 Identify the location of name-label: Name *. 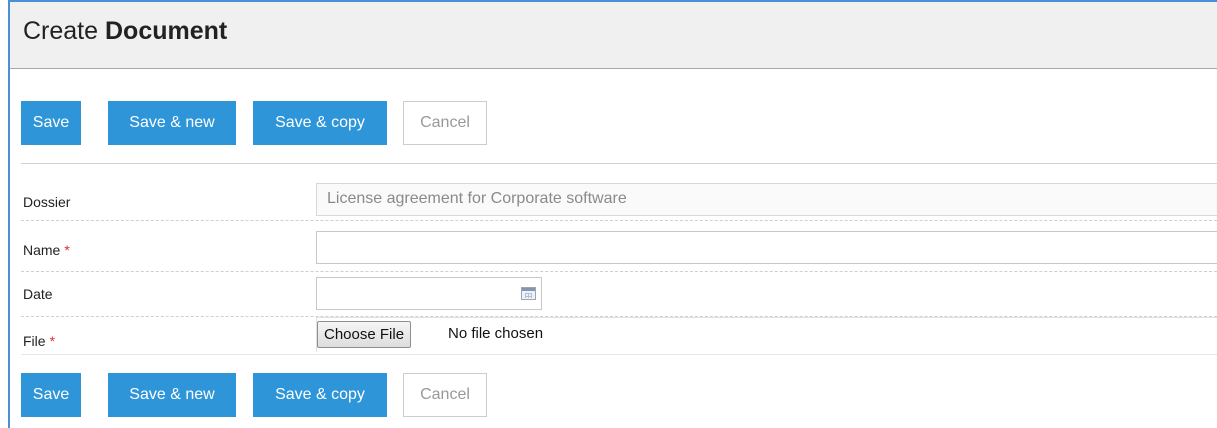
(46, 250).